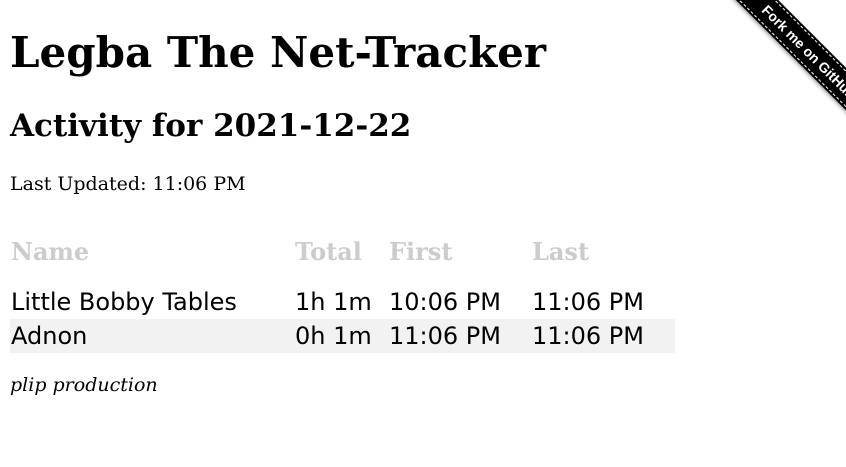  What do you see at coordinates (342, 277) in the screenshot?
I see `header-spacer` at bounding box center [342, 277].